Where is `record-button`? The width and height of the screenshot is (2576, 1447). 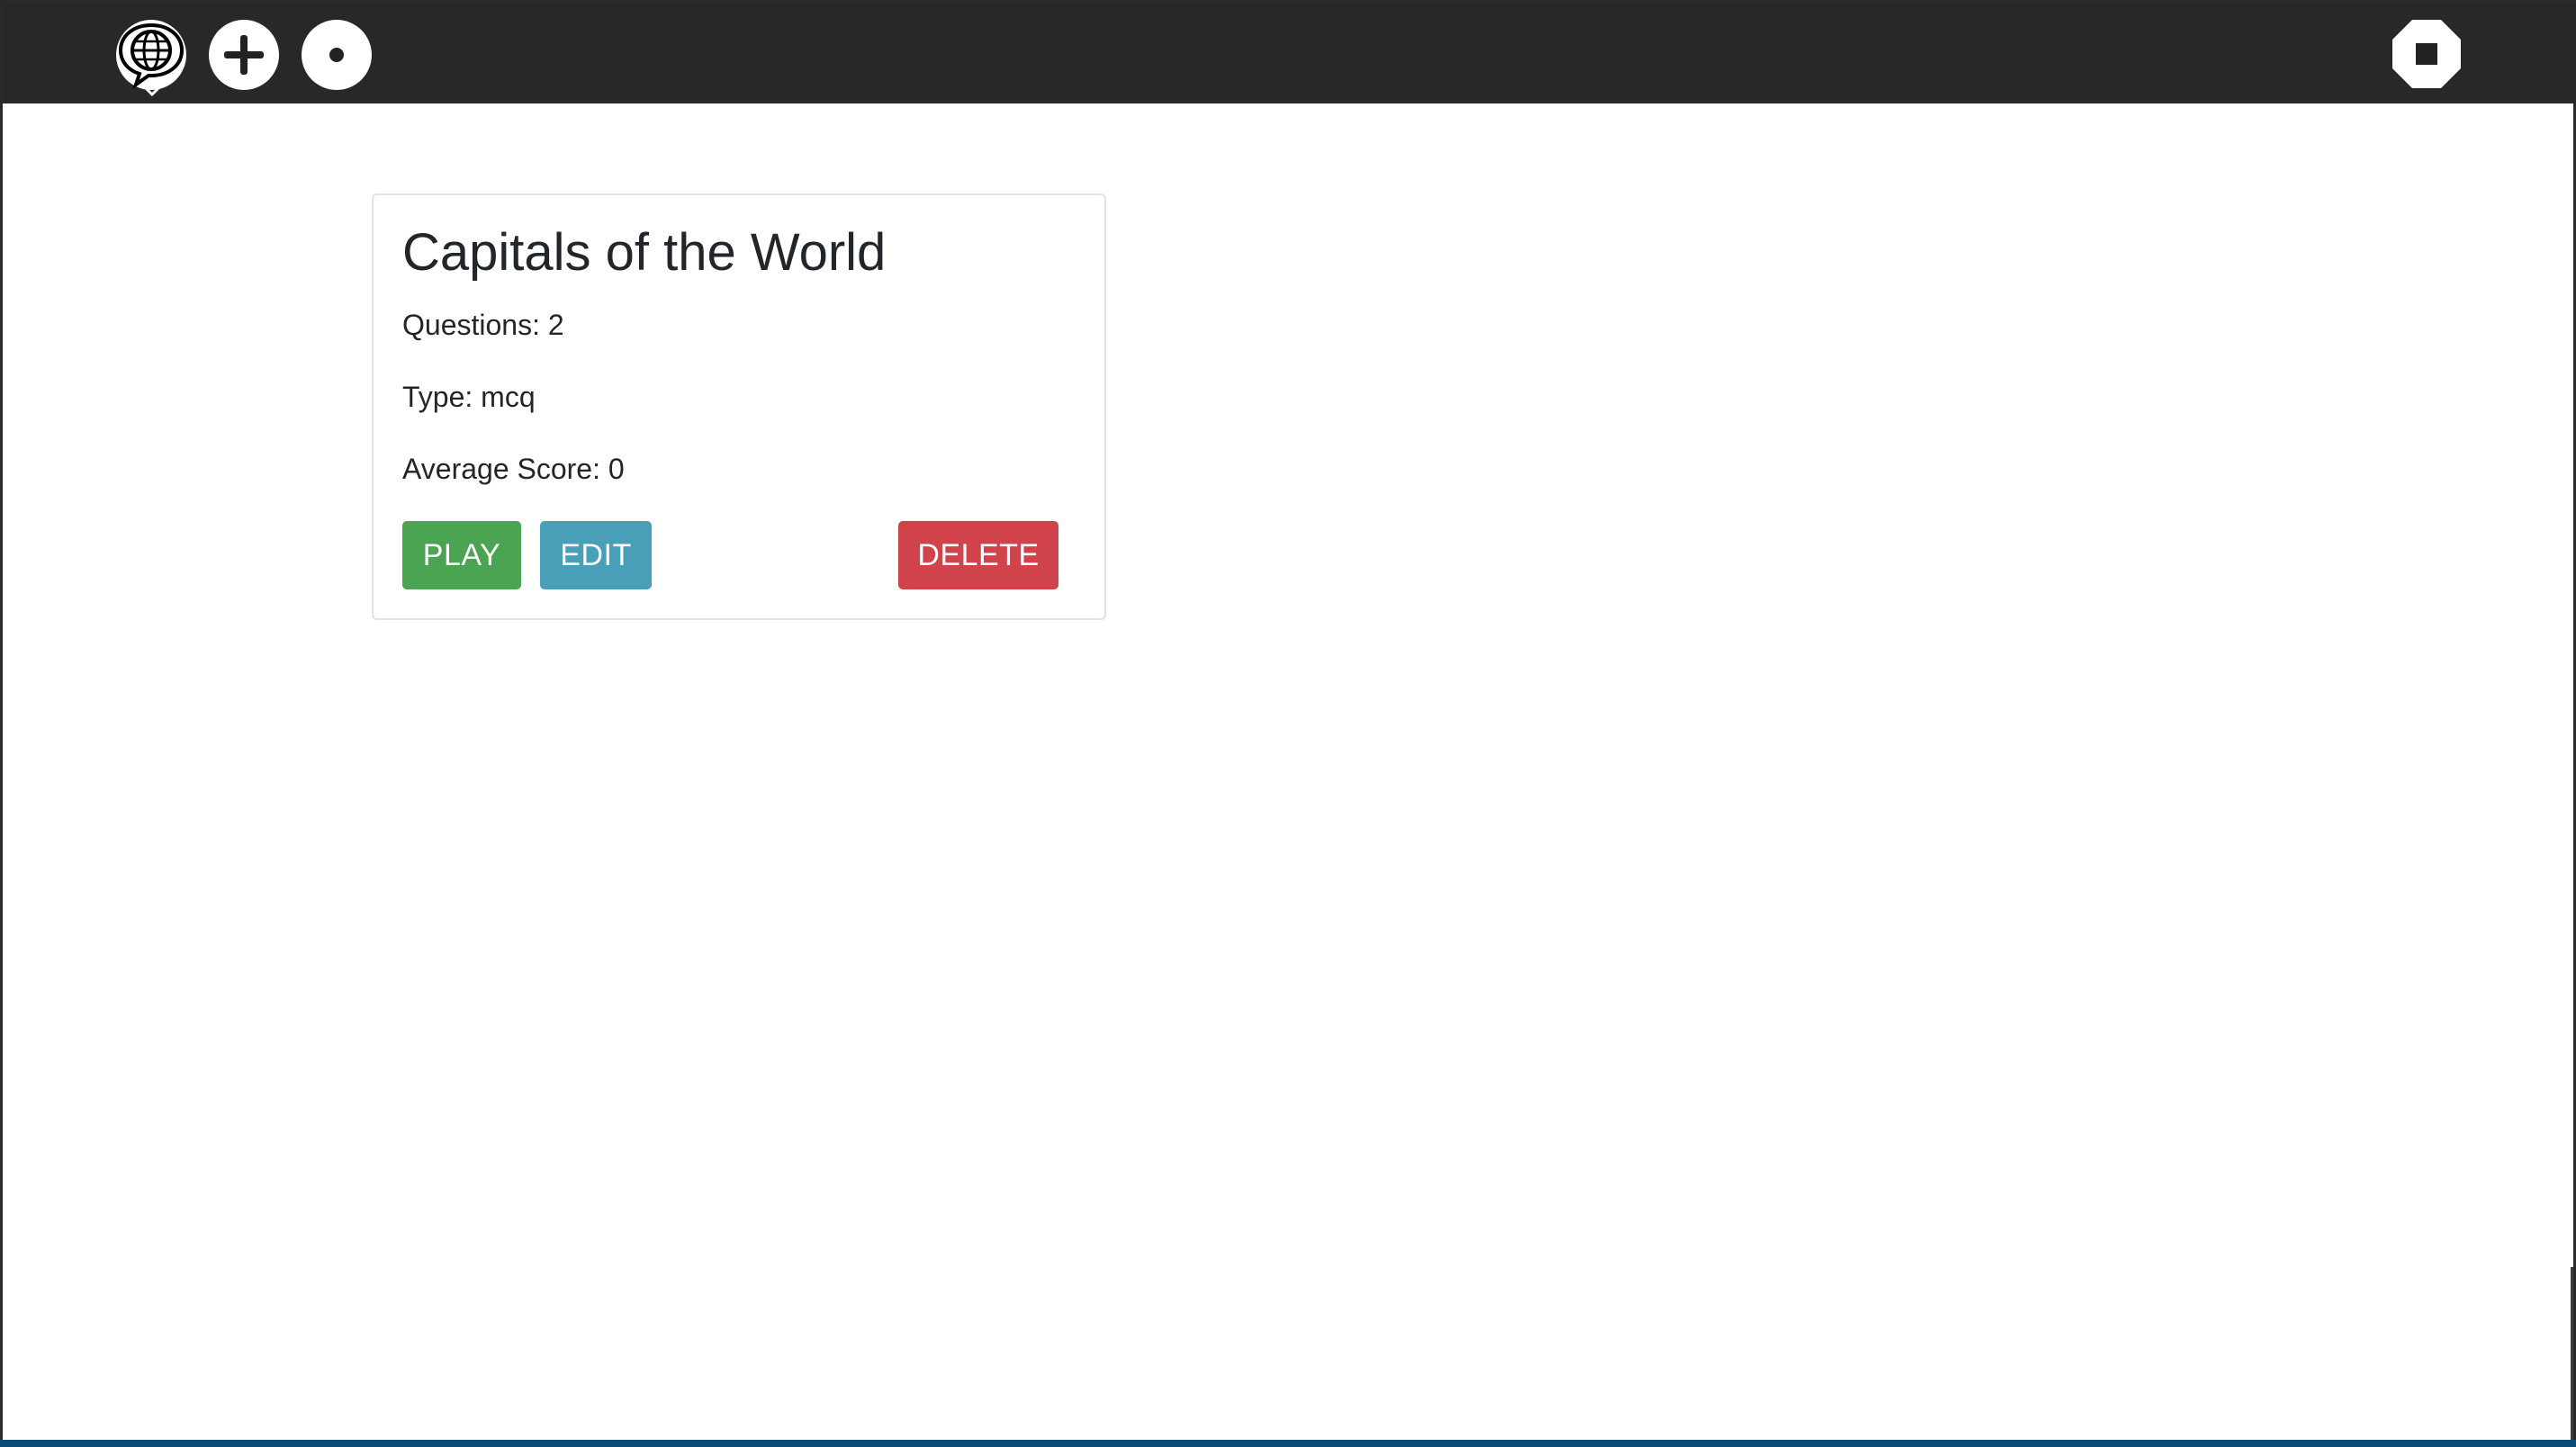 record-button is located at coordinates (337, 55).